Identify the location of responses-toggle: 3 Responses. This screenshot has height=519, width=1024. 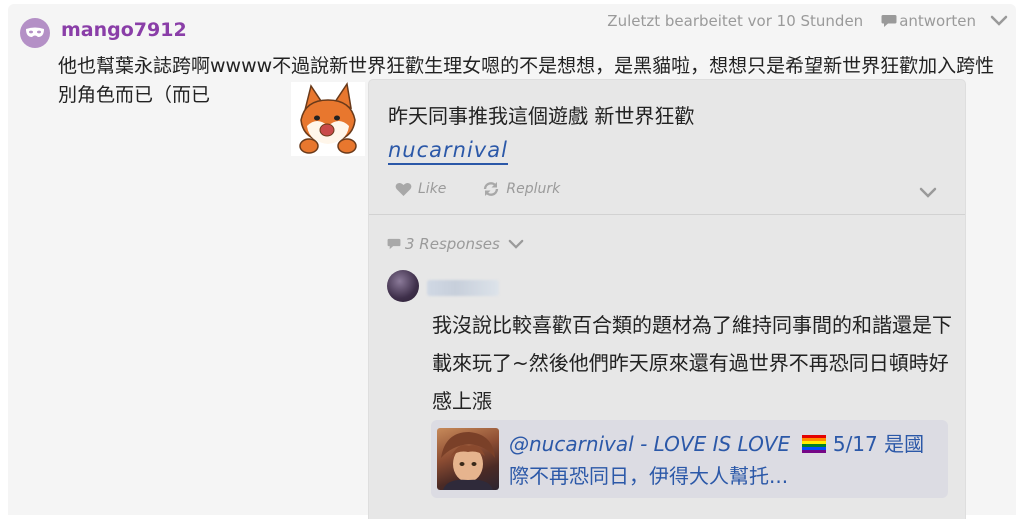
(457, 244).